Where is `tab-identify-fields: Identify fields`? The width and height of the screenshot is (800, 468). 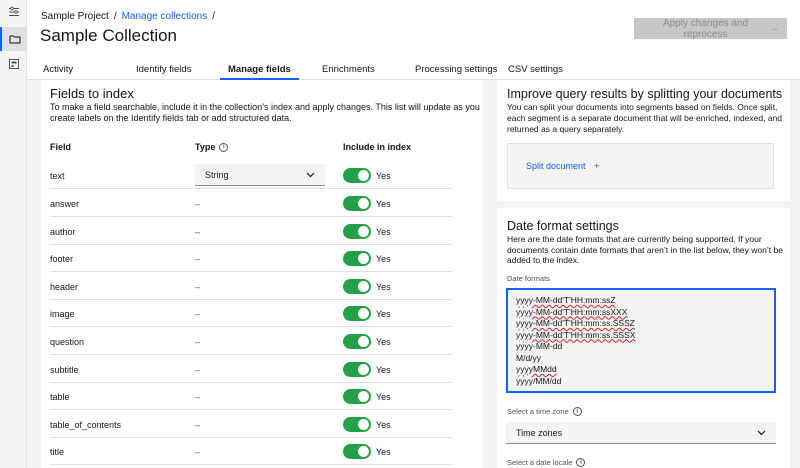
tab-identify-fields: Identify fields is located at coordinates (163, 72).